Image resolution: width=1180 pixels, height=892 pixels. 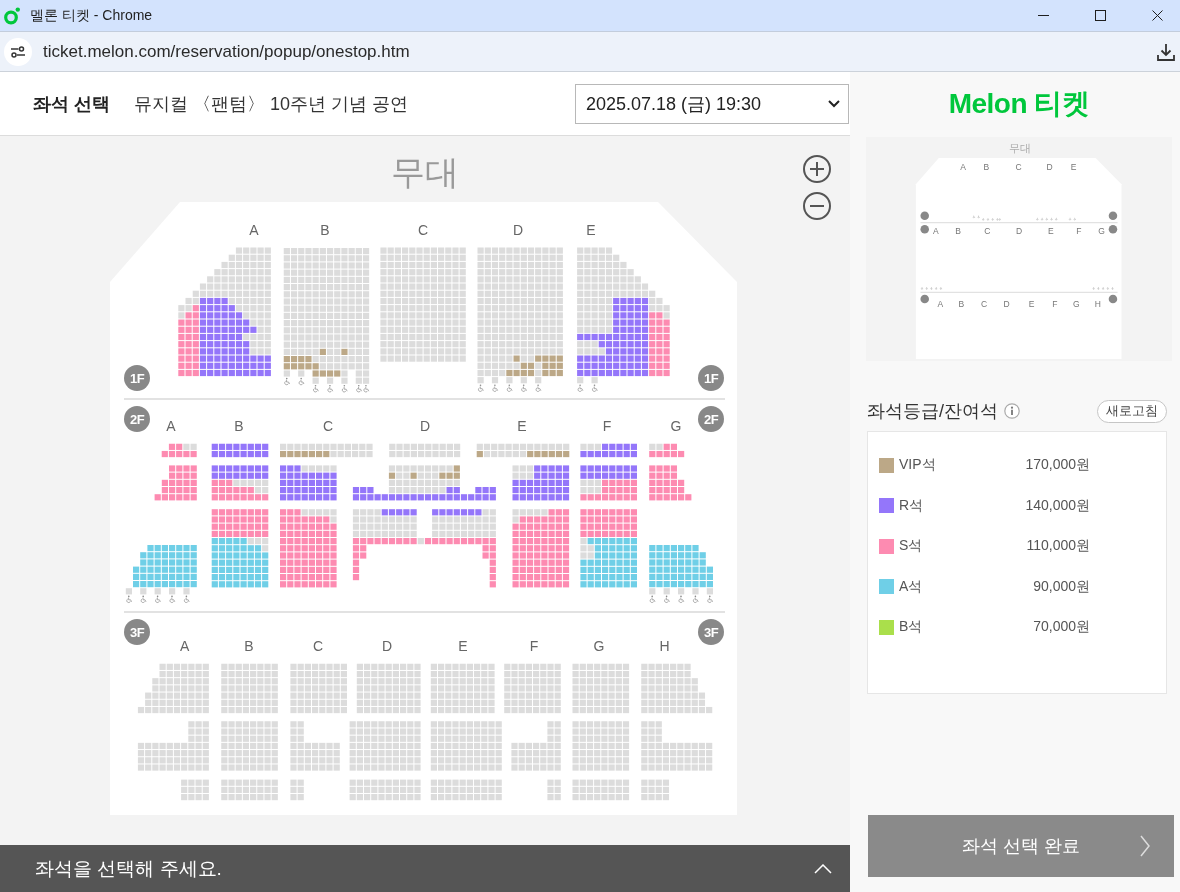 What do you see at coordinates (664, 646) in the screenshot?
I see `section-label: H` at bounding box center [664, 646].